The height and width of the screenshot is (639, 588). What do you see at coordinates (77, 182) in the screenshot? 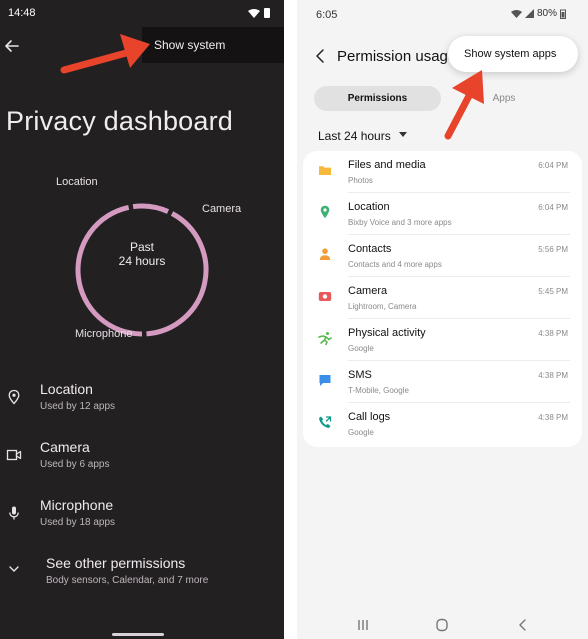
I see `ring-label-location: Location` at bounding box center [77, 182].